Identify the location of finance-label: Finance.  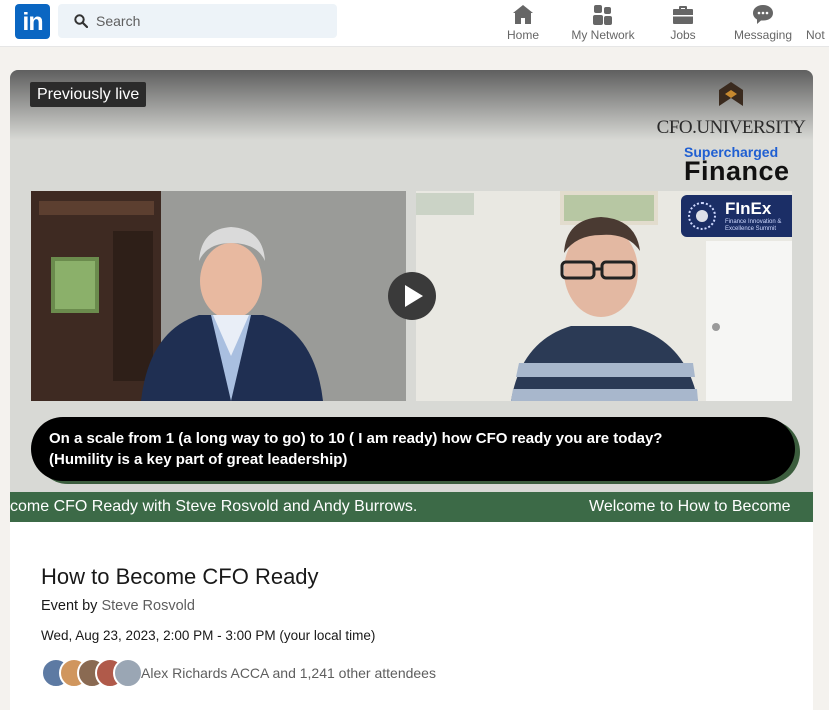
(737, 171).